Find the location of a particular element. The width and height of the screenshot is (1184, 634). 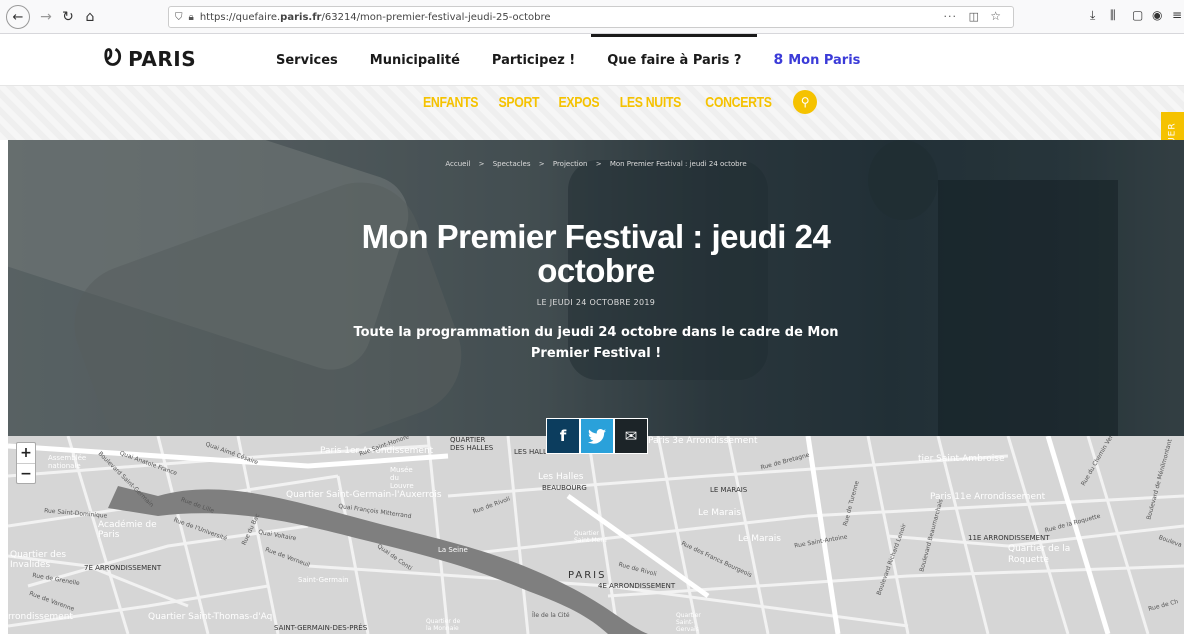

zoom-out-button: − is located at coordinates (26, 473).